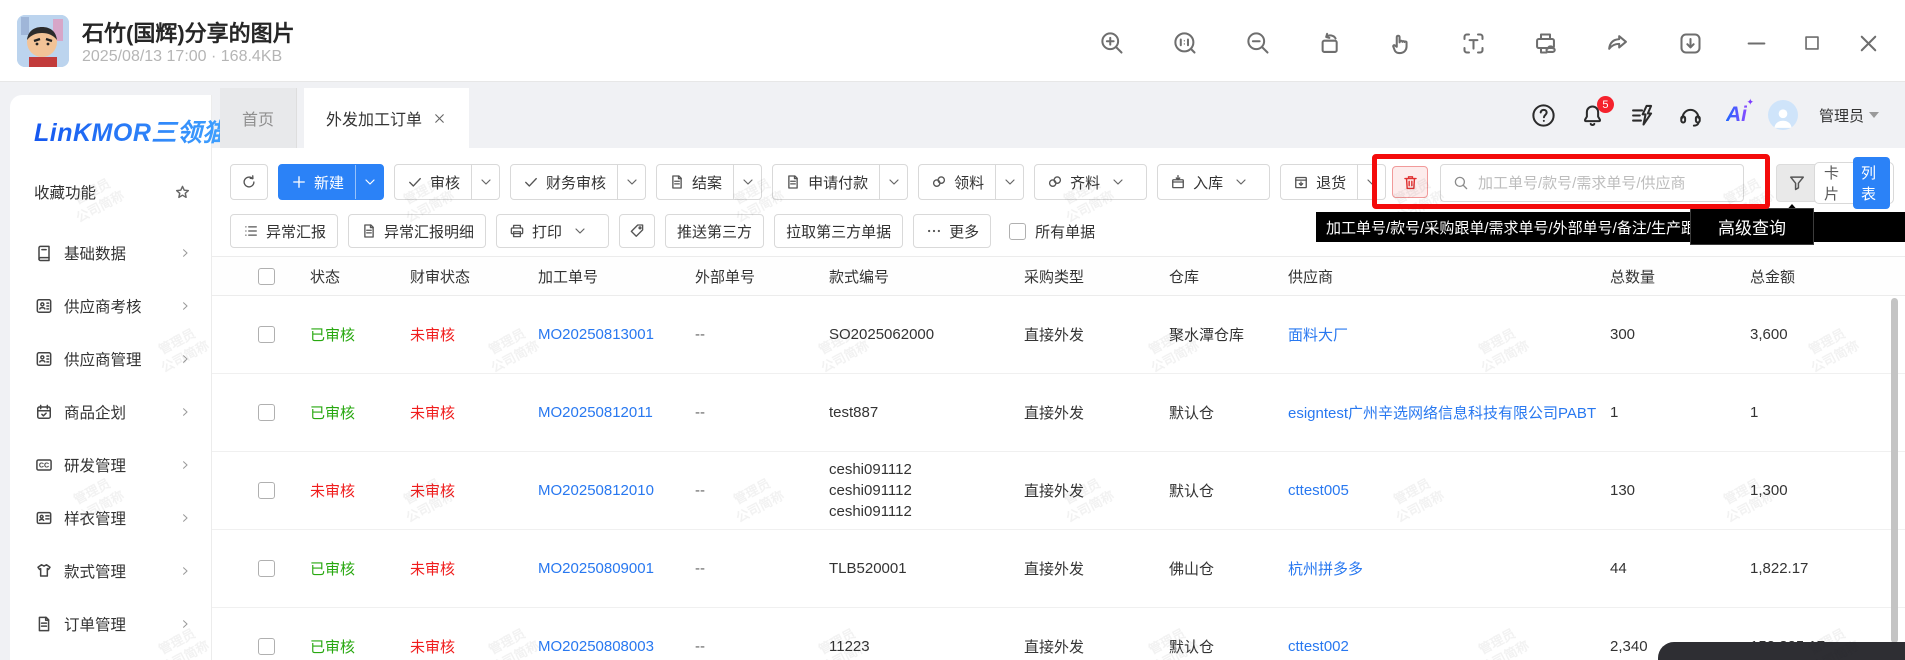  I want to click on finance-audit-button: 财务审核, so click(578, 182).